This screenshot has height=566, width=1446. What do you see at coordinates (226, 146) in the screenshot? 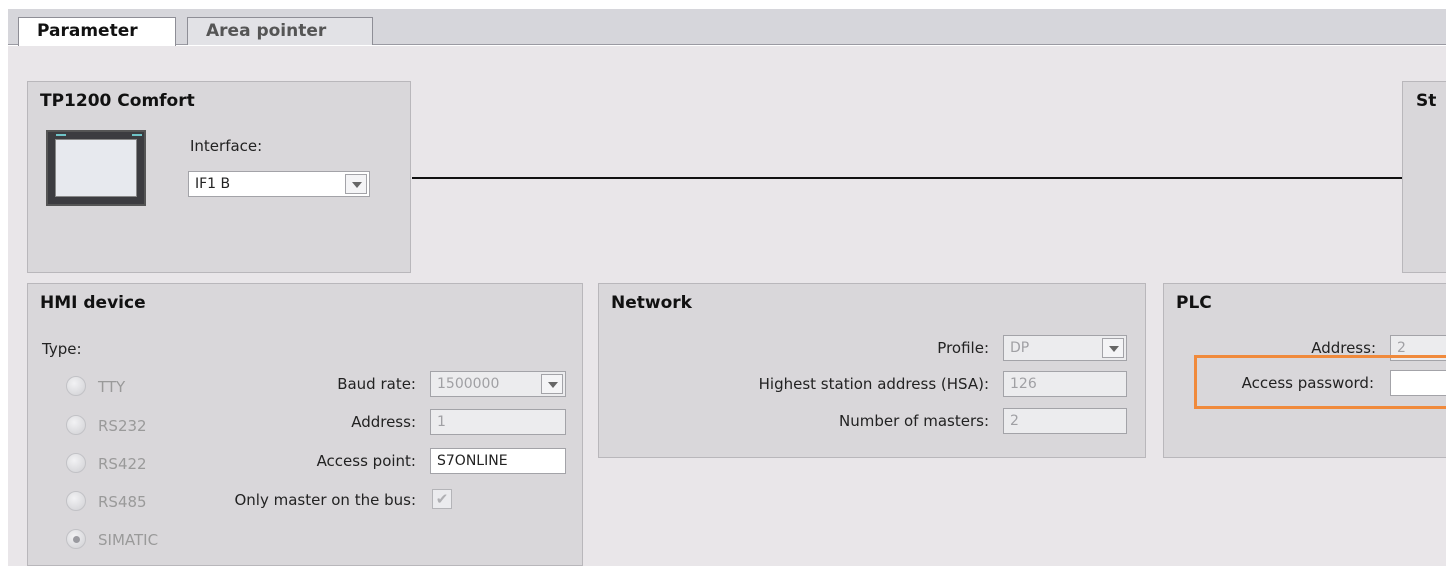
I see `interface-label: Interface:` at bounding box center [226, 146].